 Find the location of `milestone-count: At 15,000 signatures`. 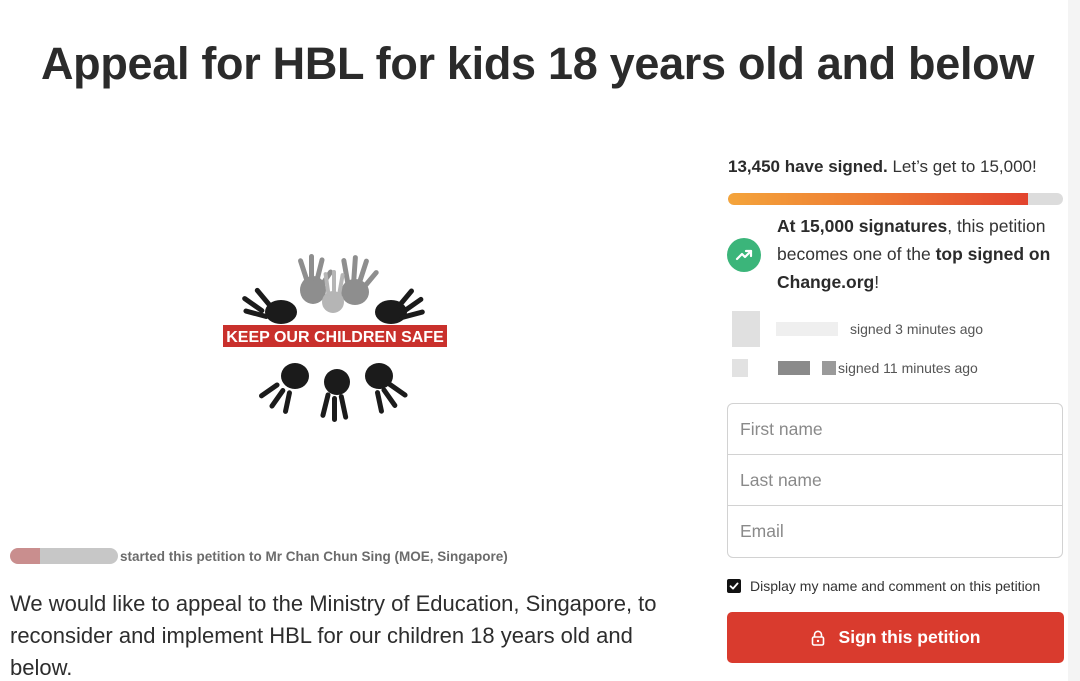

milestone-count: At 15,000 signatures is located at coordinates (862, 226).